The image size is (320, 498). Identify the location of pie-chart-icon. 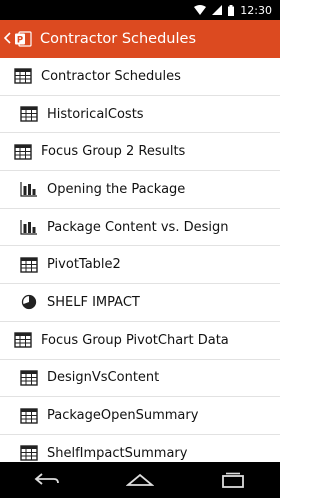
(29, 302).